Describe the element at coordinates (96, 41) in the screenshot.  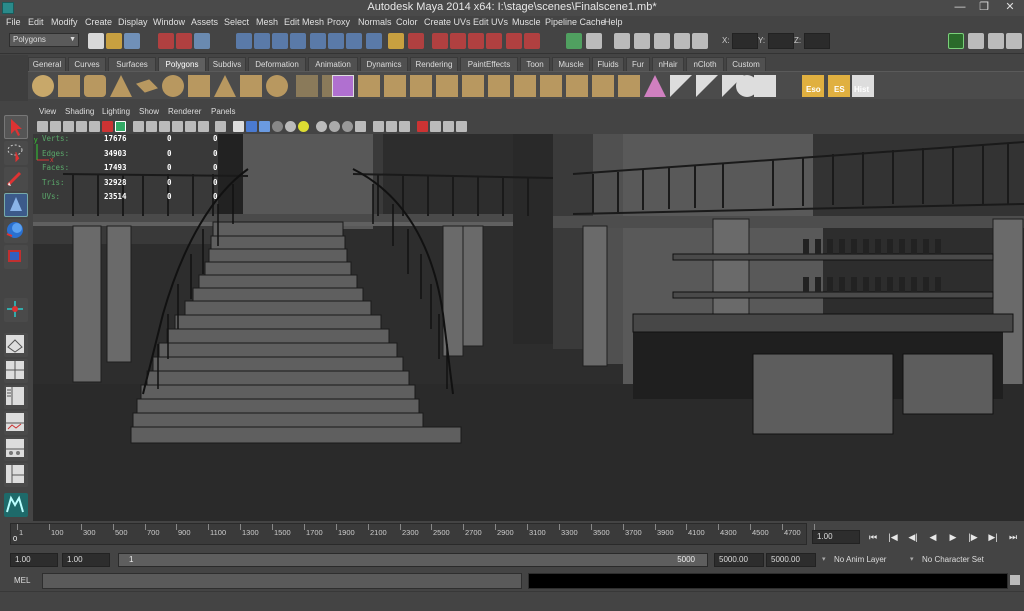
I see `new-scene-icon` at that location.